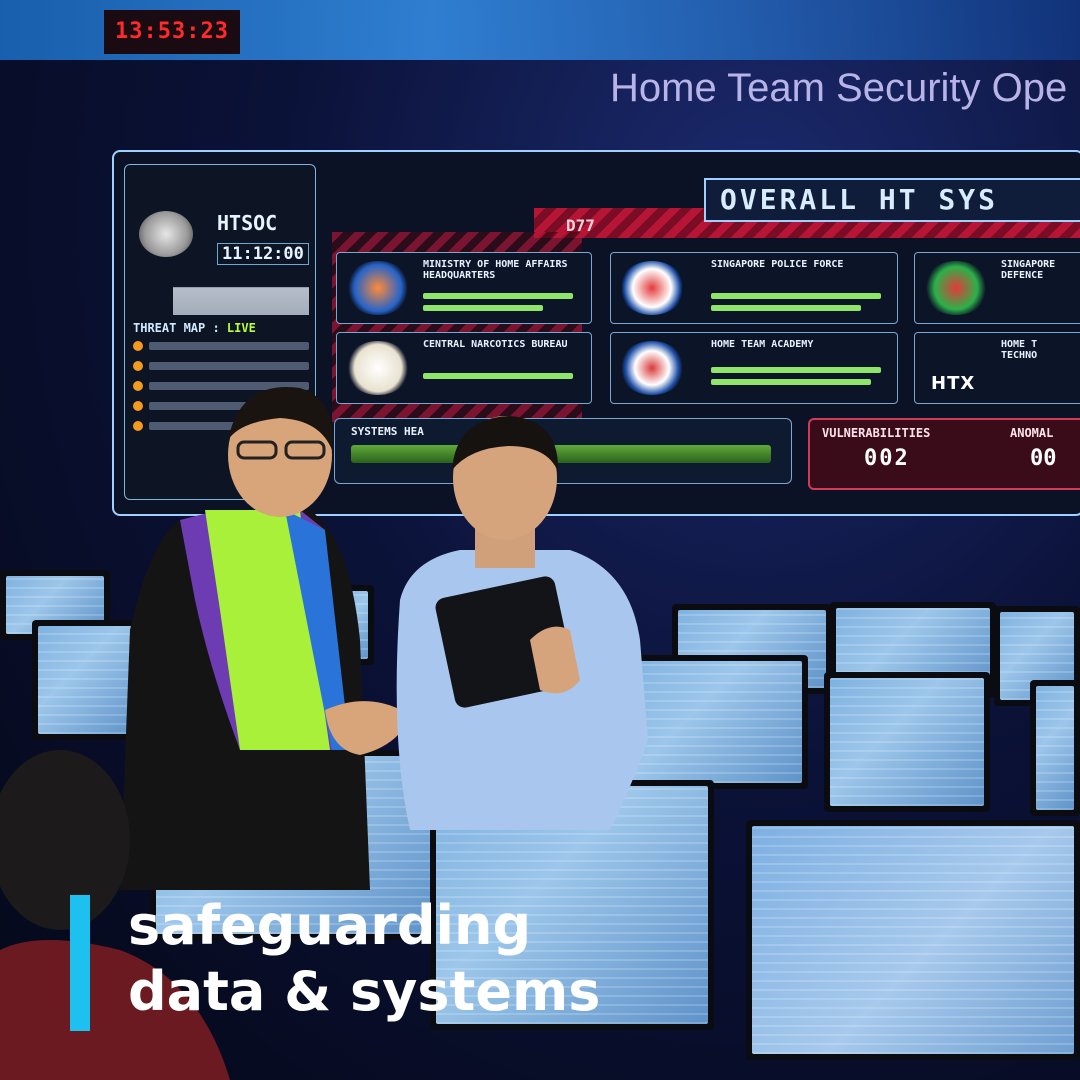  Describe the element at coordinates (80, 963) in the screenshot. I see `accent-bar` at that location.